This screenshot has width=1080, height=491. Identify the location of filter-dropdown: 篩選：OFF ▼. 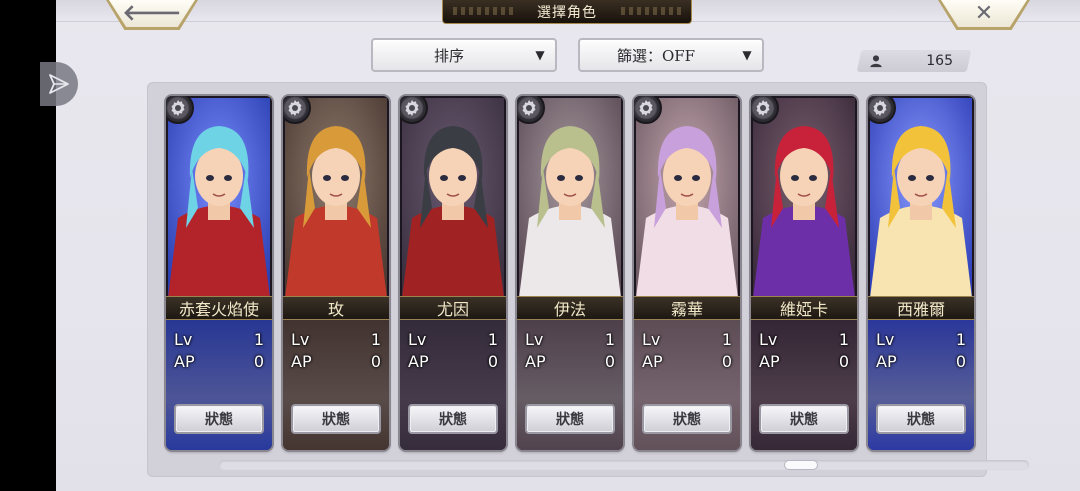
(671, 55).